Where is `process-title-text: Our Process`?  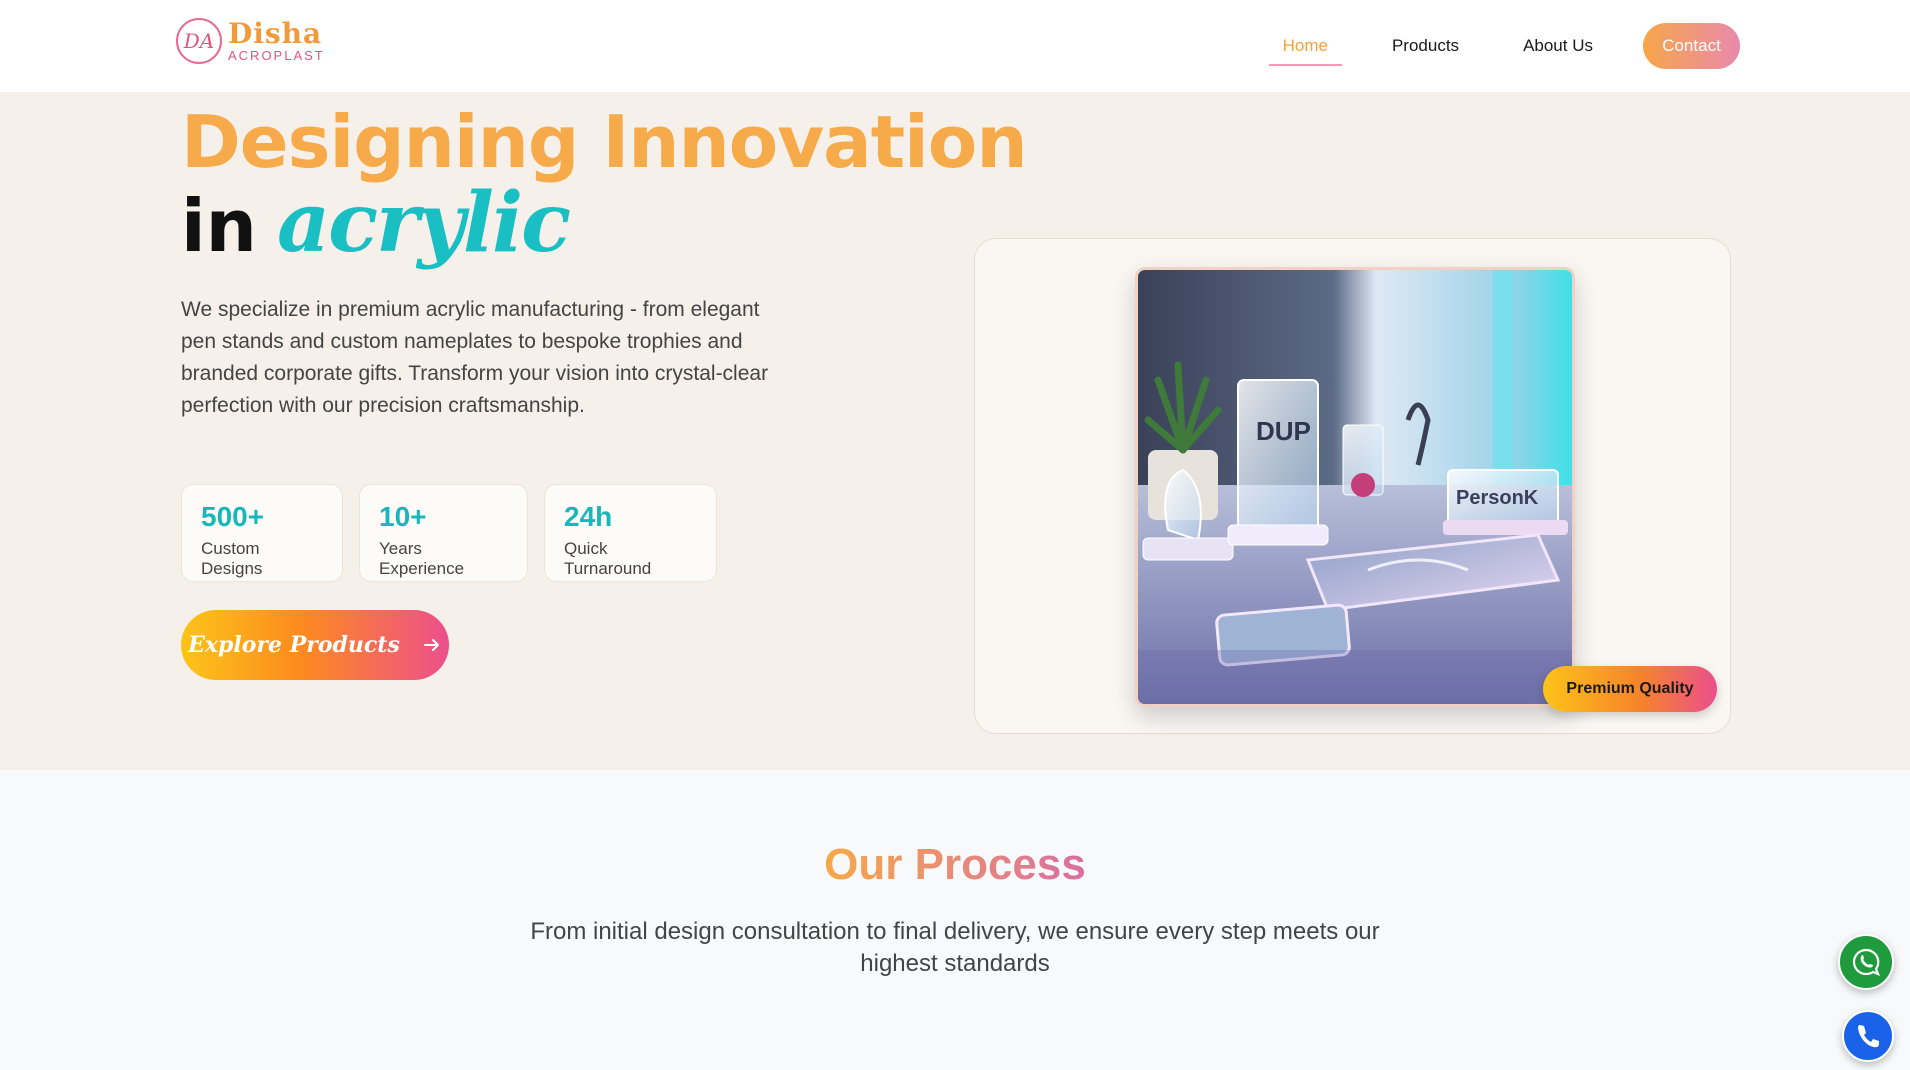
process-title-text: Our Process is located at coordinates (955, 864).